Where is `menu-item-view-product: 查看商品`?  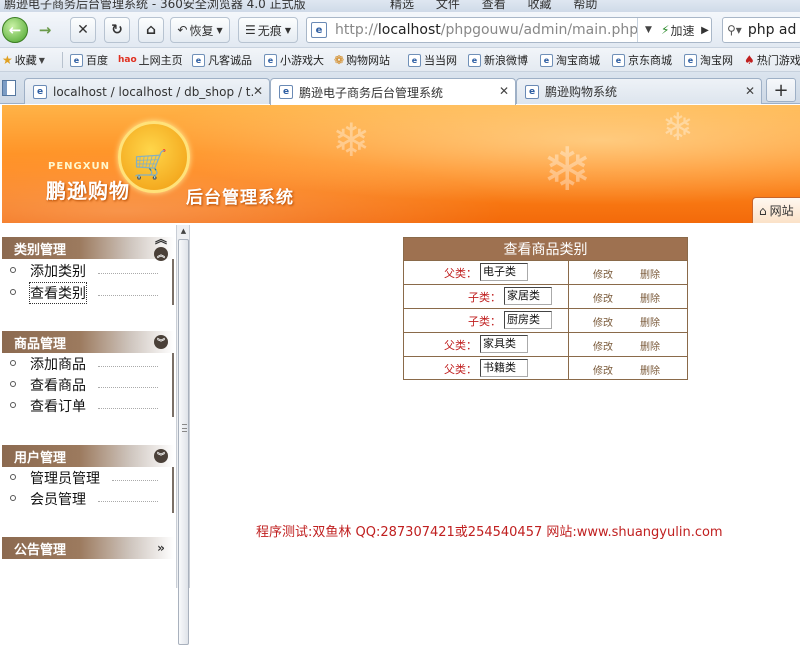 menu-item-view-product: 查看商品 is located at coordinates (87, 384).